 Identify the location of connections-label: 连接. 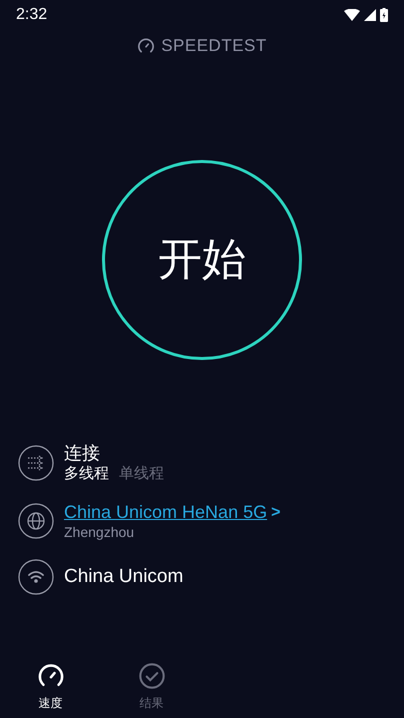
(82, 453).